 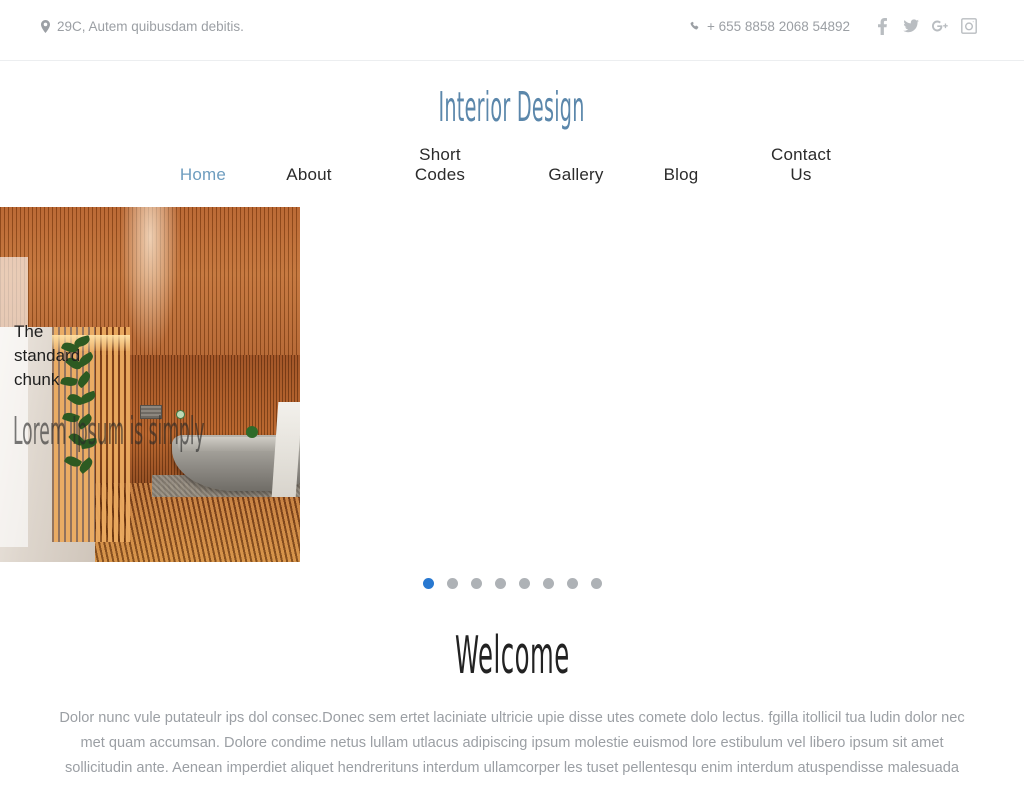 What do you see at coordinates (512, 656) in the screenshot?
I see `welcome-heading: Welcome` at bounding box center [512, 656].